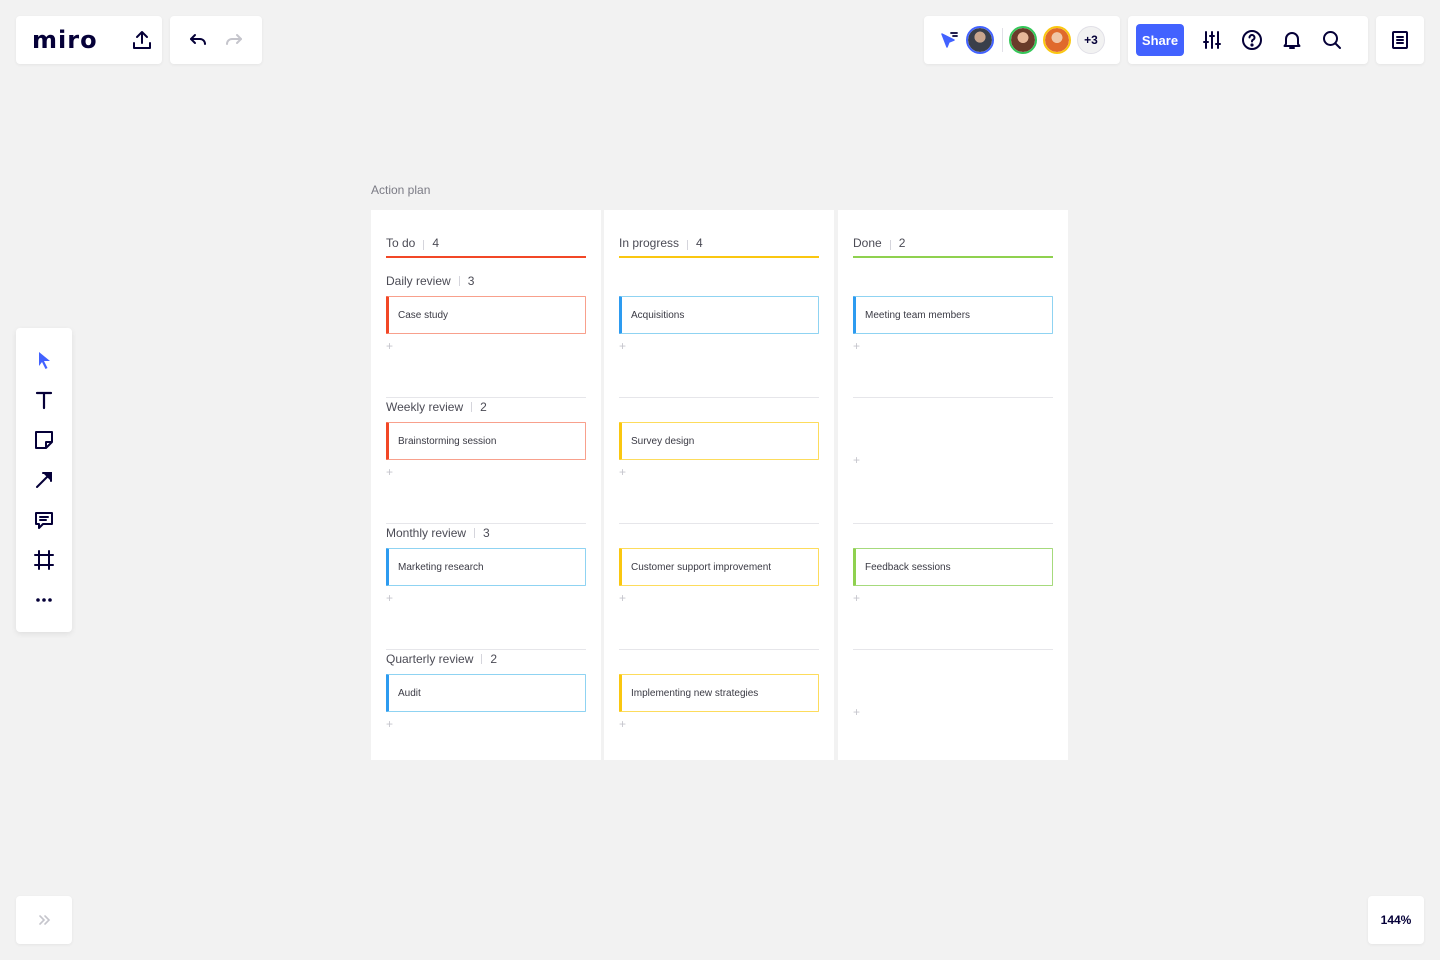 The image size is (1440, 960). What do you see at coordinates (1091, 40) in the screenshot?
I see `avatar-overflow-count: +3` at bounding box center [1091, 40].